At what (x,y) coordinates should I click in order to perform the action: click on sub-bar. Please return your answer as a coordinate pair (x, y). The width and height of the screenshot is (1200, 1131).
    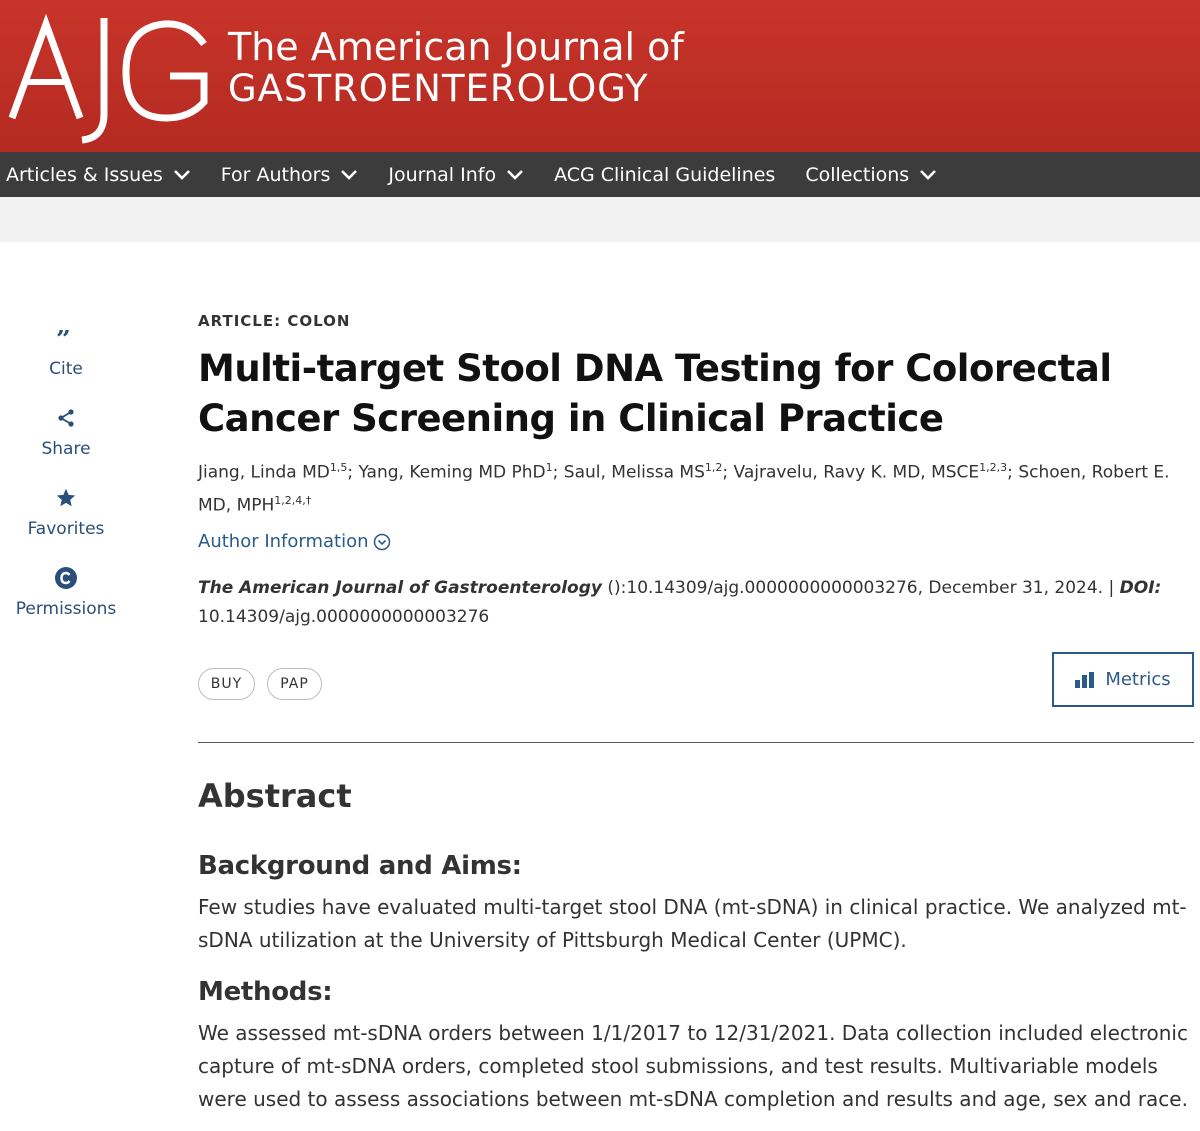
    Looking at the image, I should click on (600, 219).